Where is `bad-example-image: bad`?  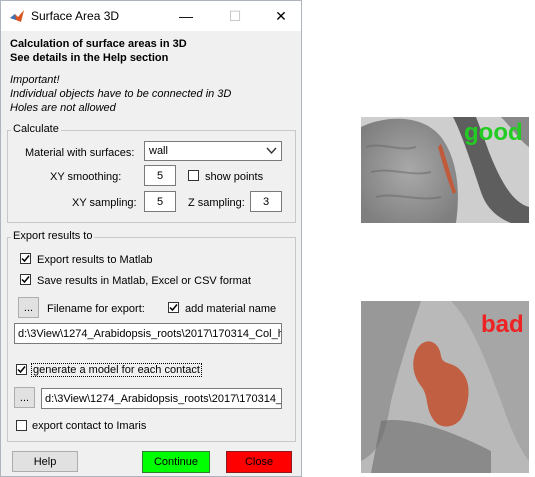
bad-example-image: bad is located at coordinates (445, 387).